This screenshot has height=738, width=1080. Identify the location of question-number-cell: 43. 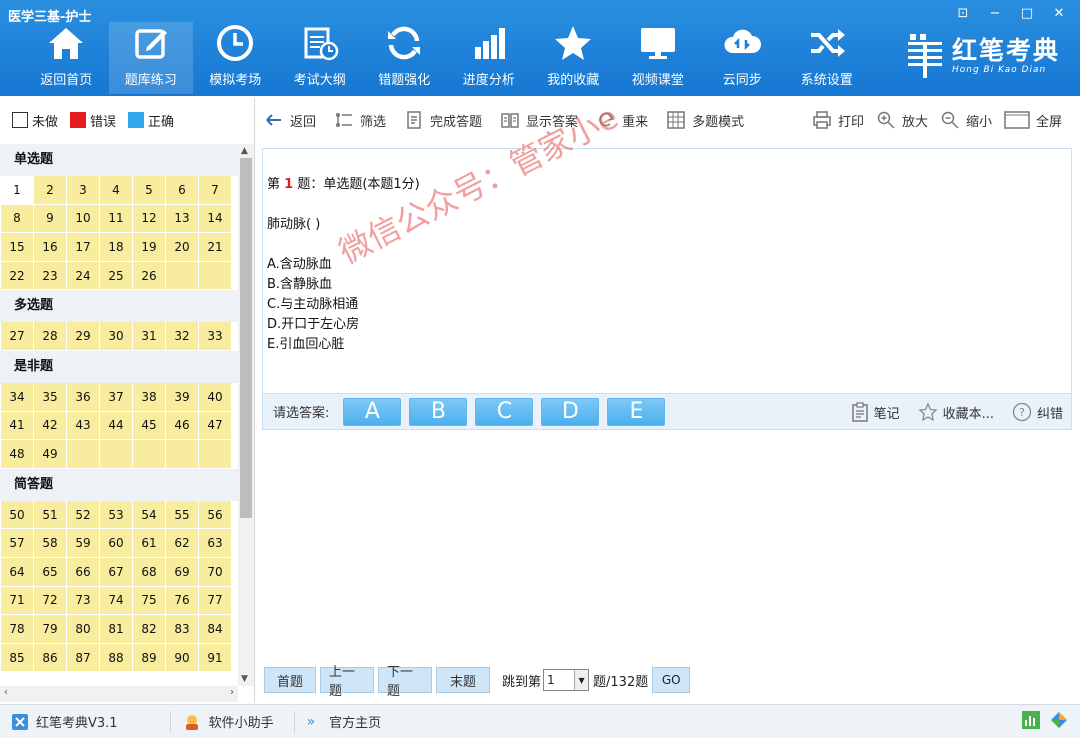
(83, 426).